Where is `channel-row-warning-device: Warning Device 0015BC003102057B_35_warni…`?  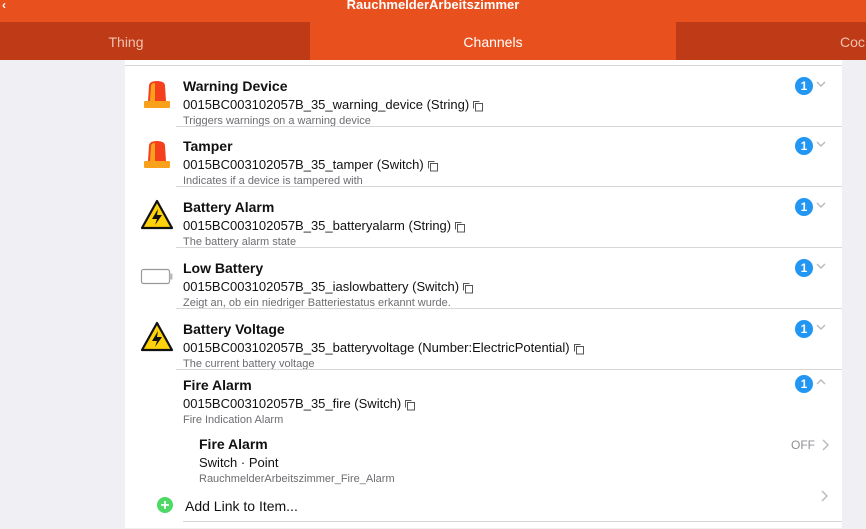
channel-row-warning-device: Warning Device 0015BC003102057B_35_warni… is located at coordinates (483, 96).